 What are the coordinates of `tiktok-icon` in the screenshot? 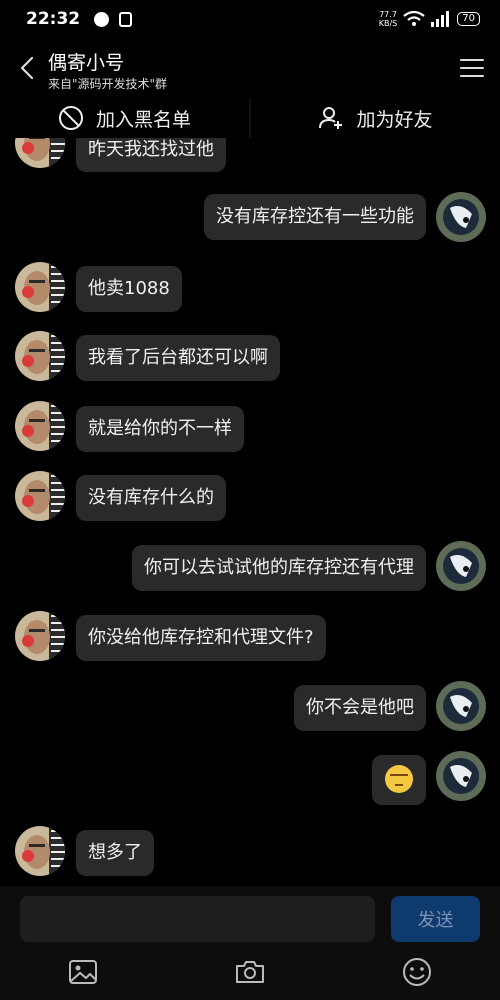 It's located at (126, 19).